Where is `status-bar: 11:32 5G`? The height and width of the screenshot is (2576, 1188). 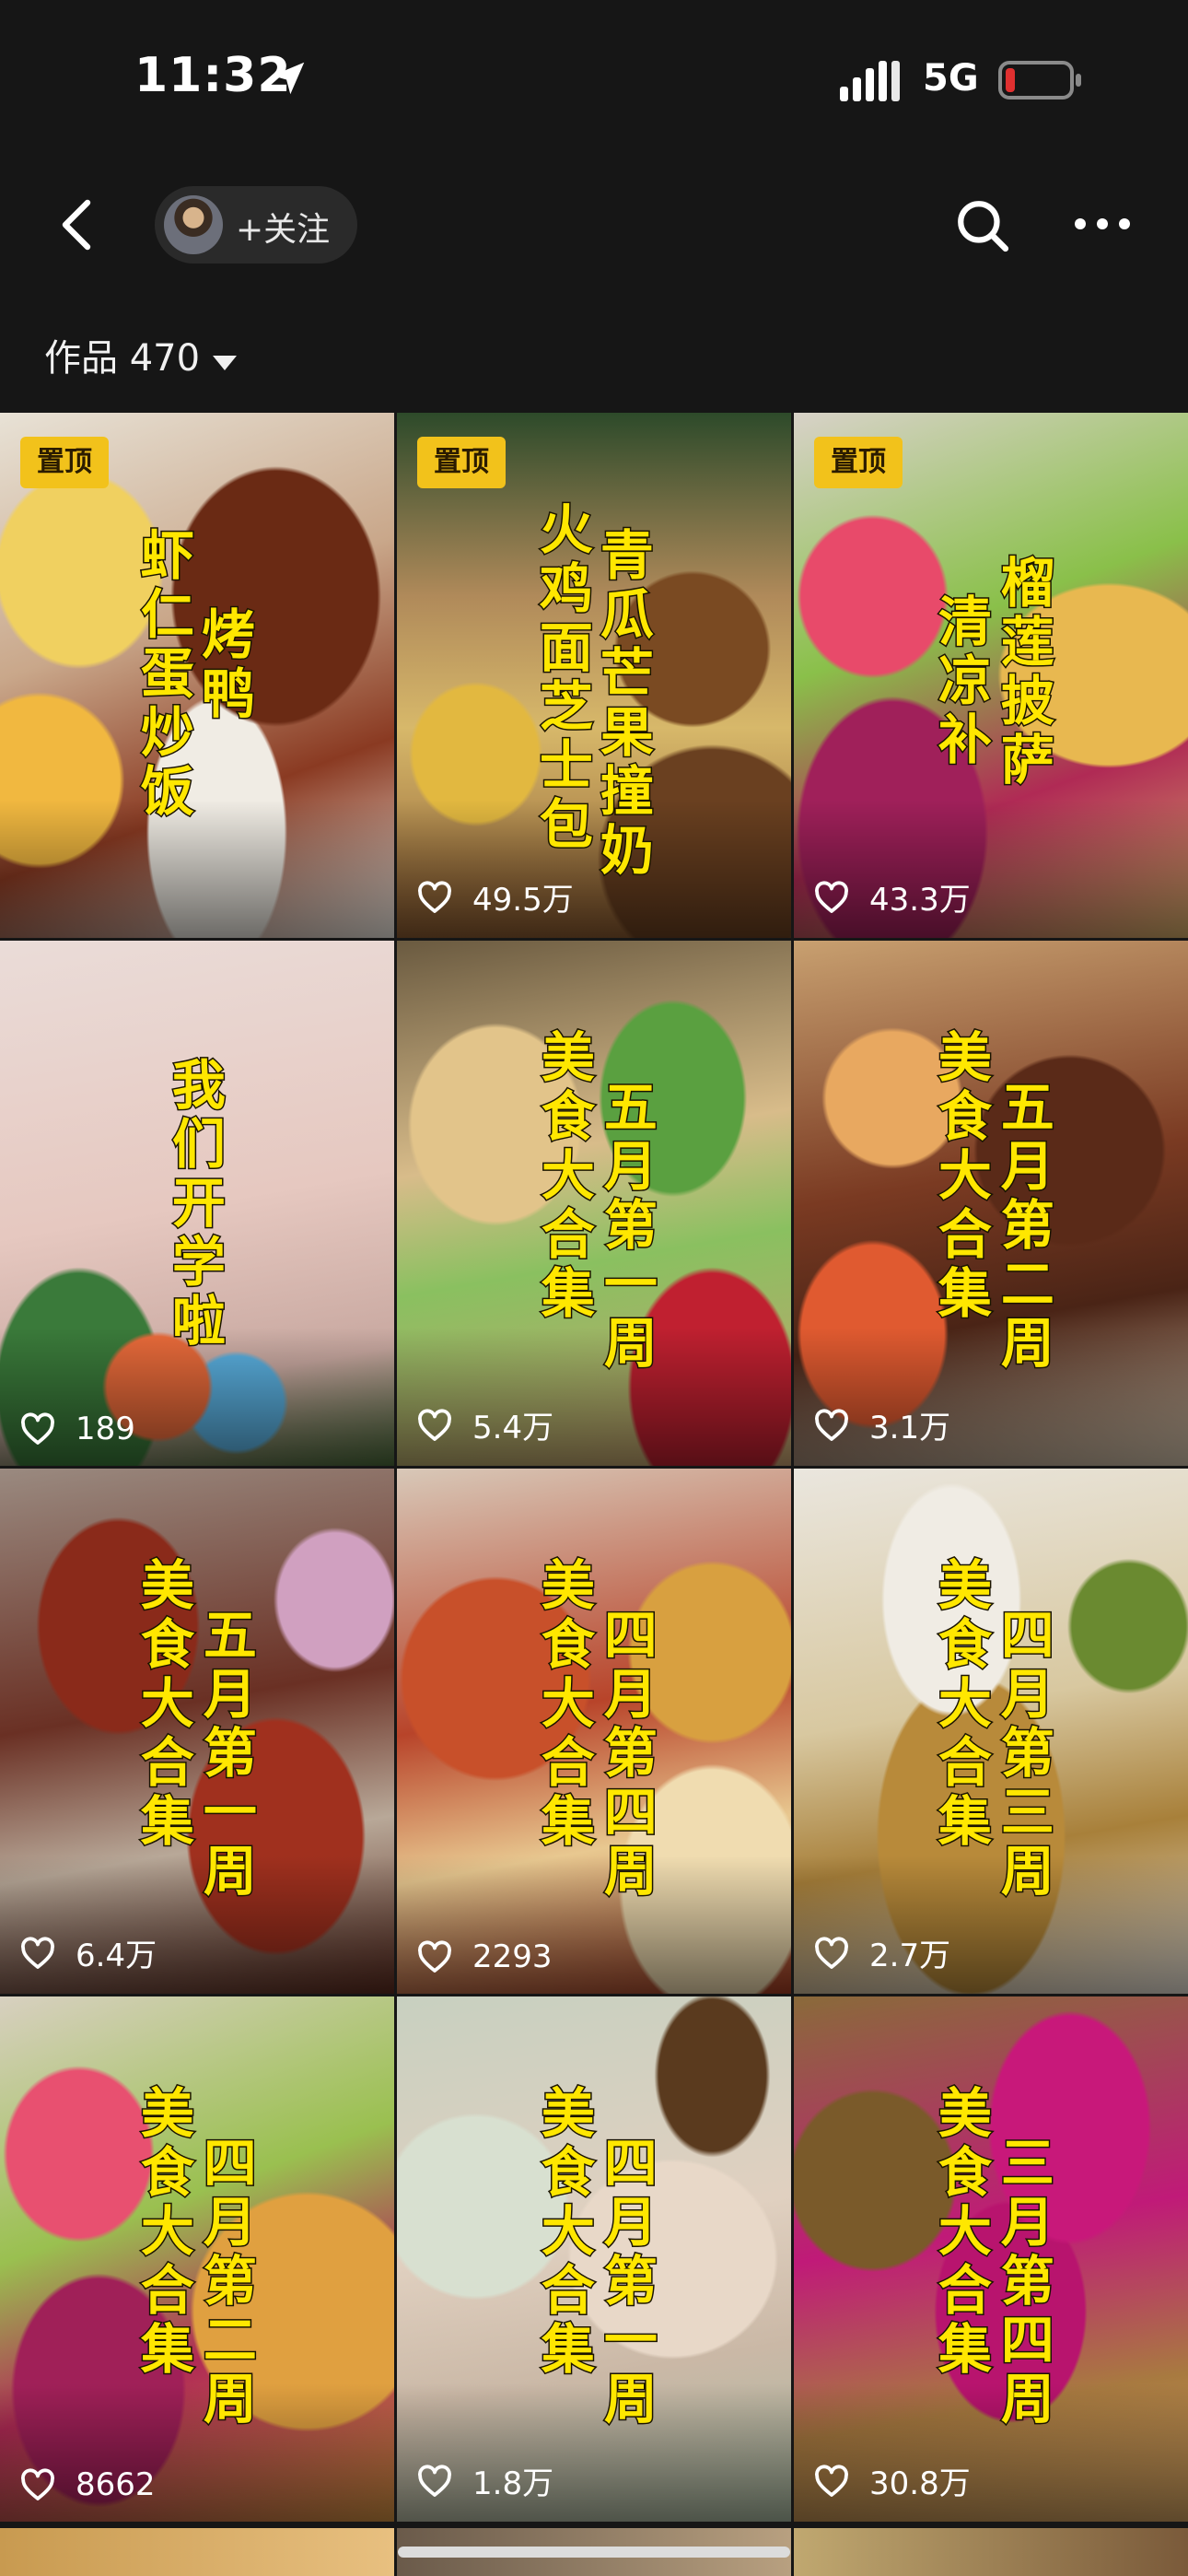
status-bar: 11:32 5G is located at coordinates (594, 83).